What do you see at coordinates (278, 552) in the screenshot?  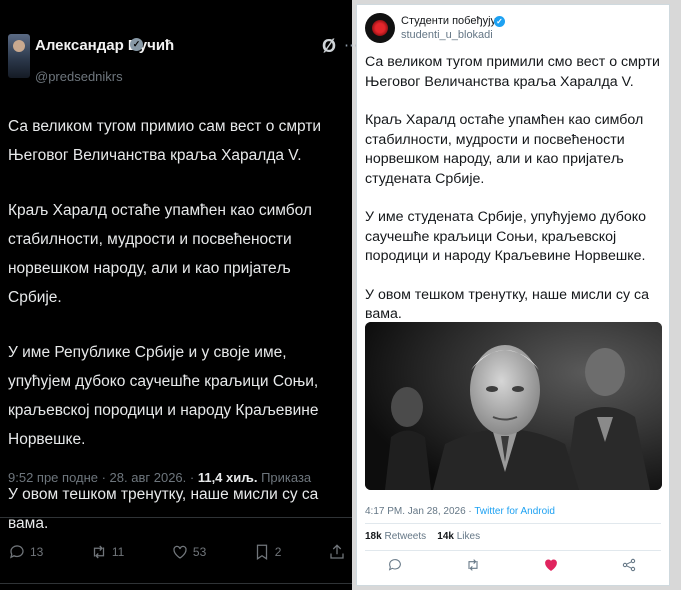 I see `bookmark-count: 2` at bounding box center [278, 552].